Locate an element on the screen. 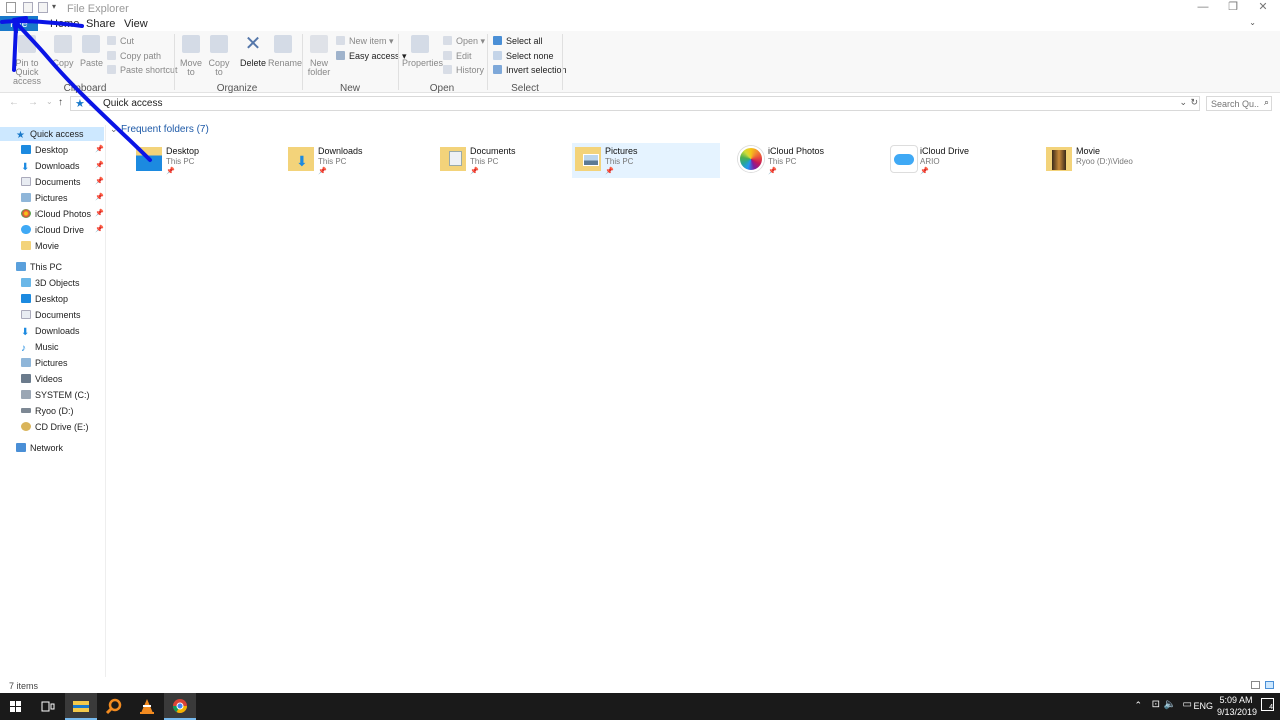 The width and height of the screenshot is (1280, 723). status-bar: 7 items is located at coordinates (640, 686).